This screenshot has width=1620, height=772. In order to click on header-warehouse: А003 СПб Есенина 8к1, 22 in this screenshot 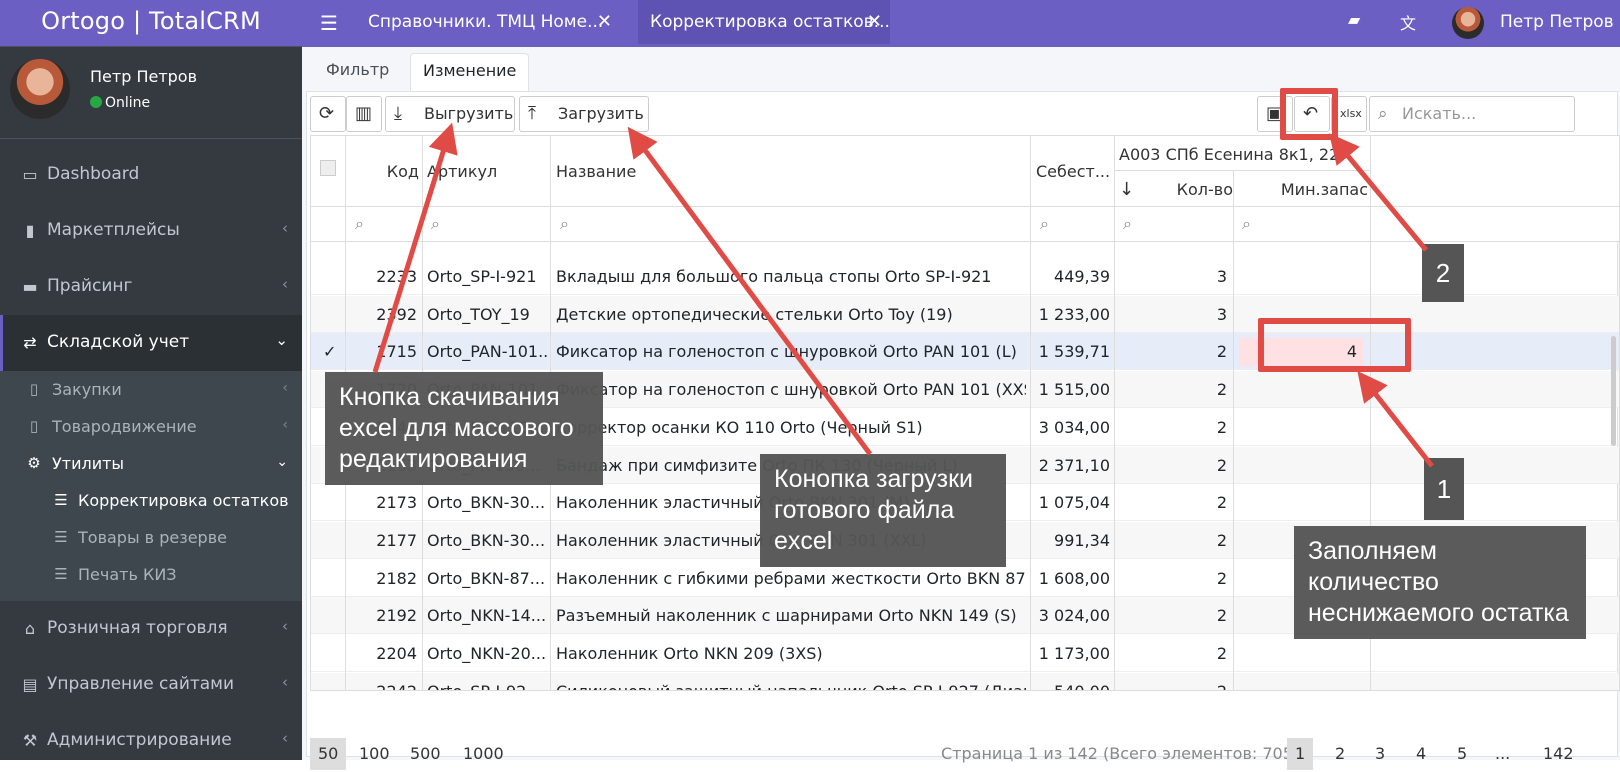, I will do `click(1244, 154)`.